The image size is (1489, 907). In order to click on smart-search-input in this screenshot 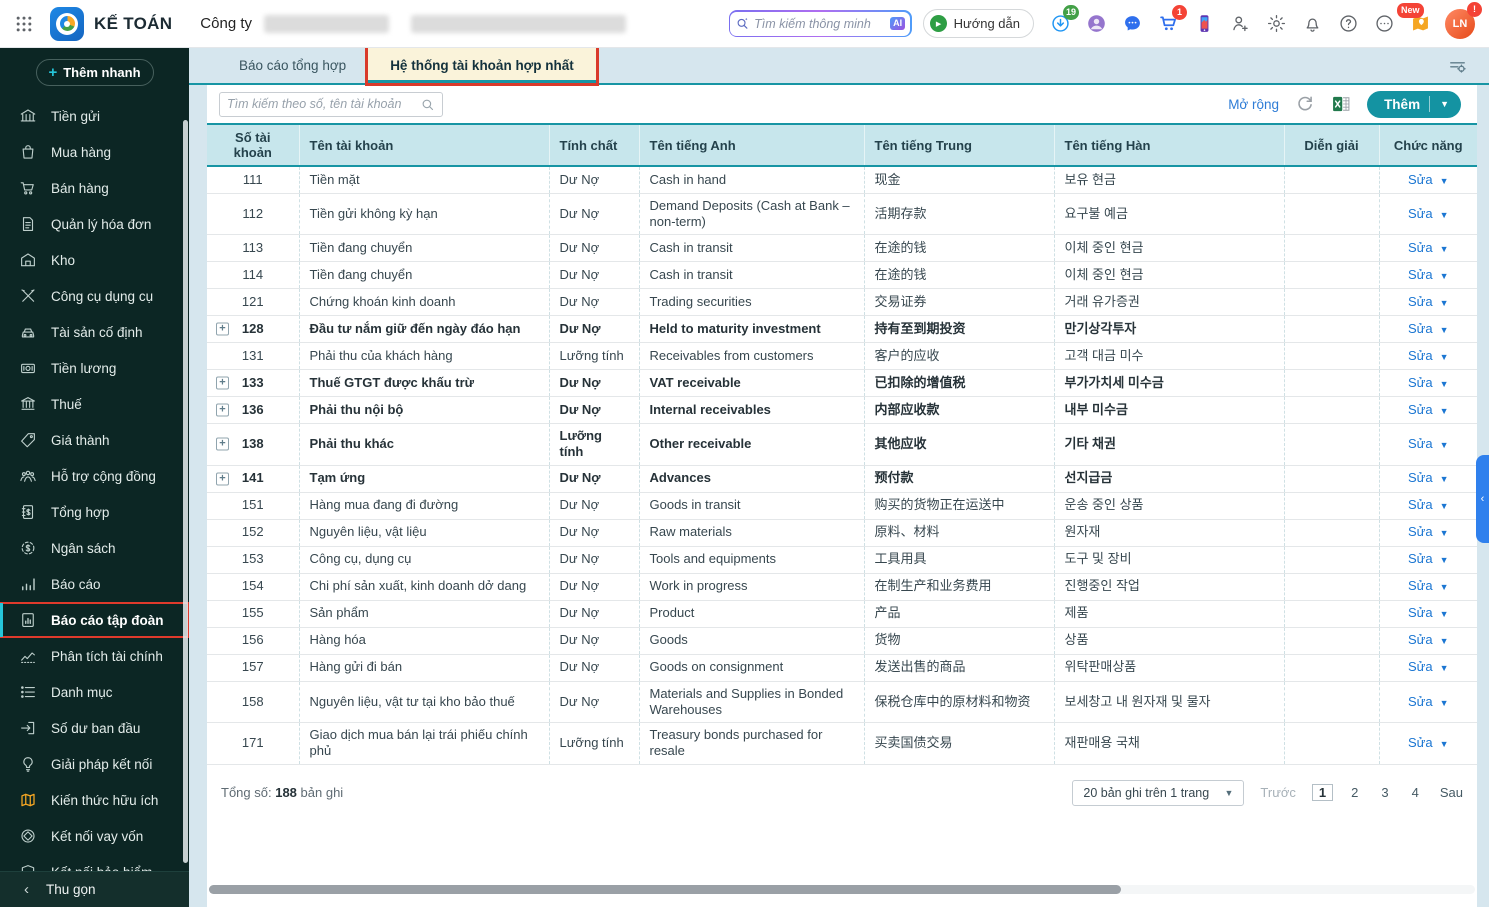, I will do `click(822, 23)`.